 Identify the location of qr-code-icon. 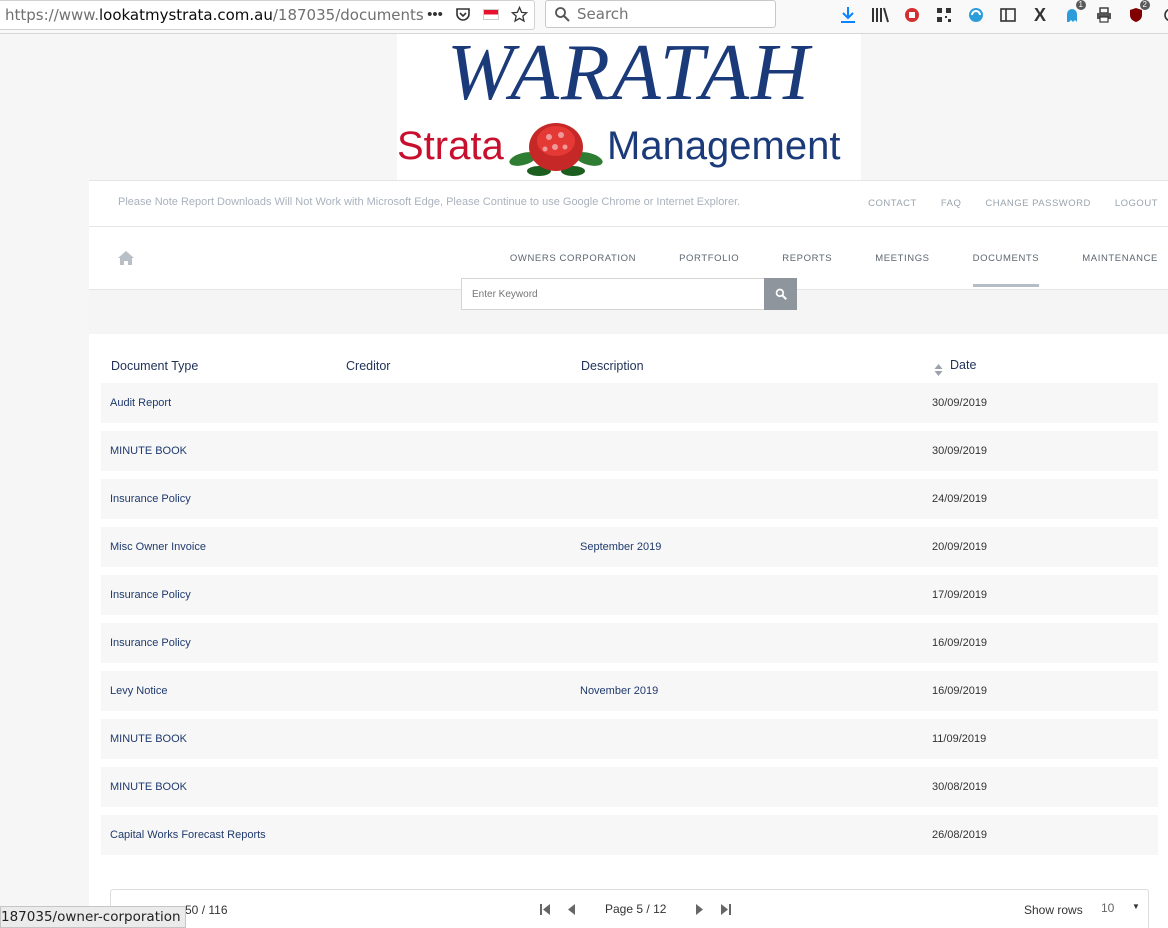
(944, 15).